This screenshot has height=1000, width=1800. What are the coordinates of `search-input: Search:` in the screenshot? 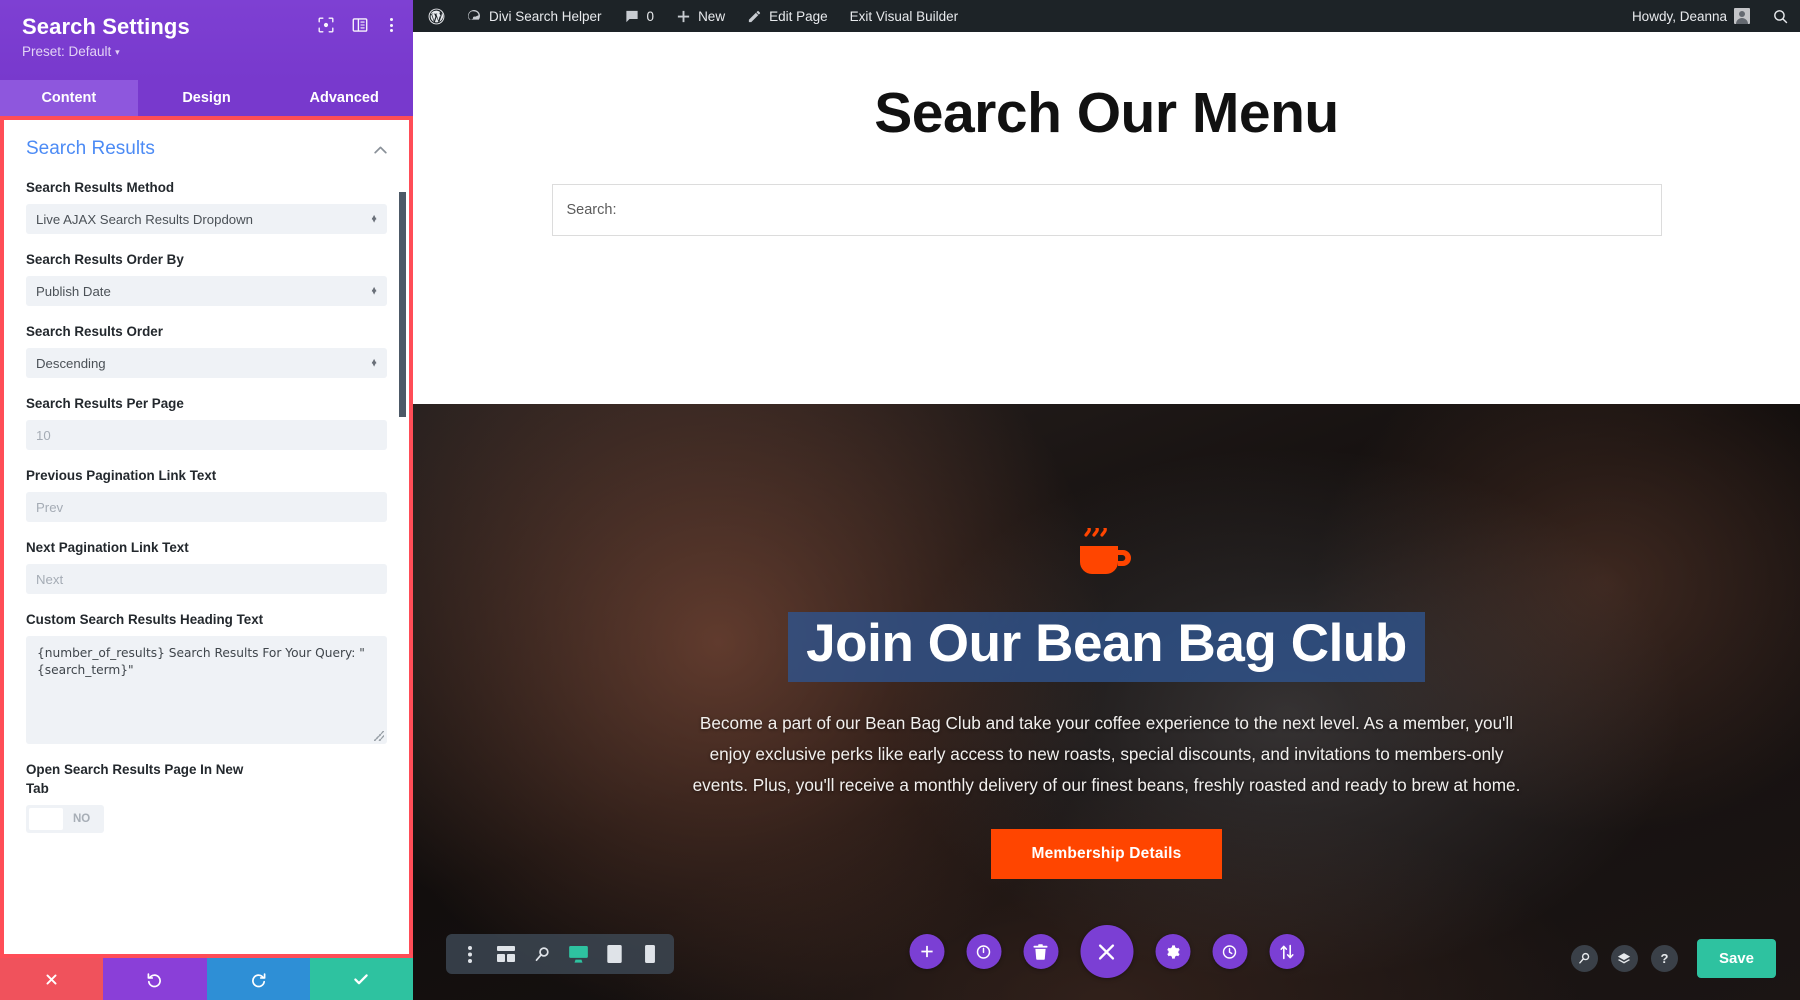 It's located at (1106, 210).